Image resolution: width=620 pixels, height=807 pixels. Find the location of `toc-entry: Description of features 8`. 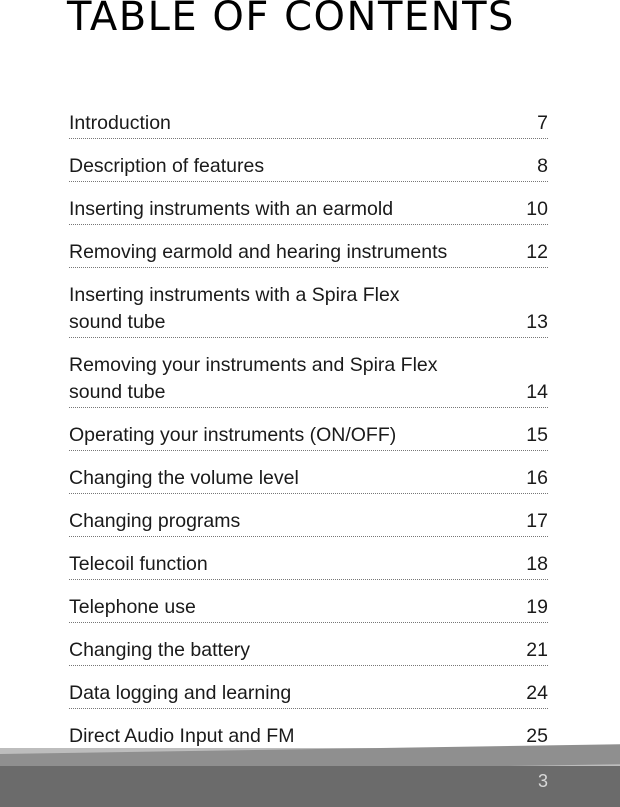

toc-entry: Description of features 8 is located at coordinates (308, 167).